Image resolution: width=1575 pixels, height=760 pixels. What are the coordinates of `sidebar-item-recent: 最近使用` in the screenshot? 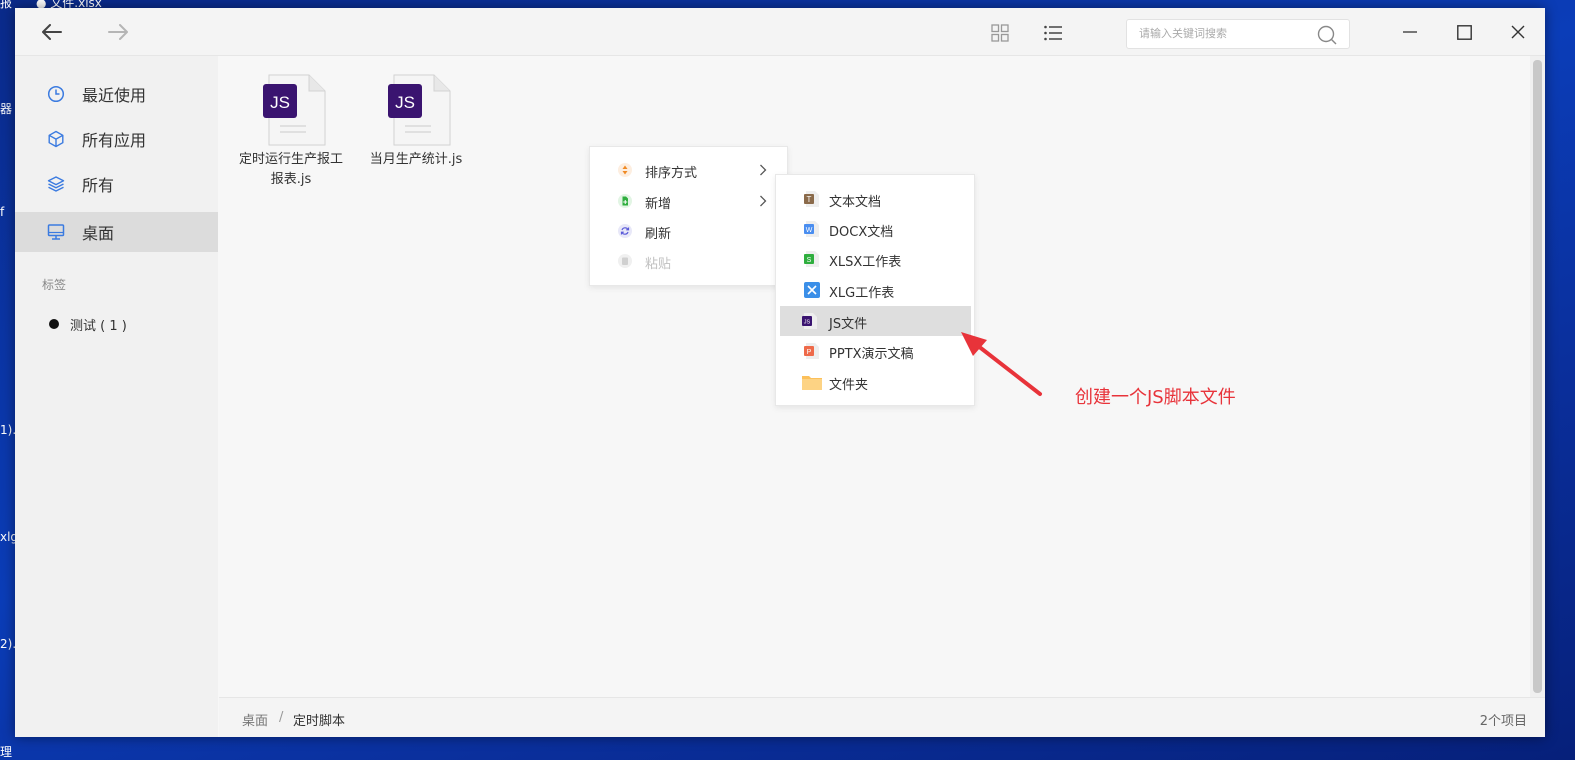 It's located at (116, 94).